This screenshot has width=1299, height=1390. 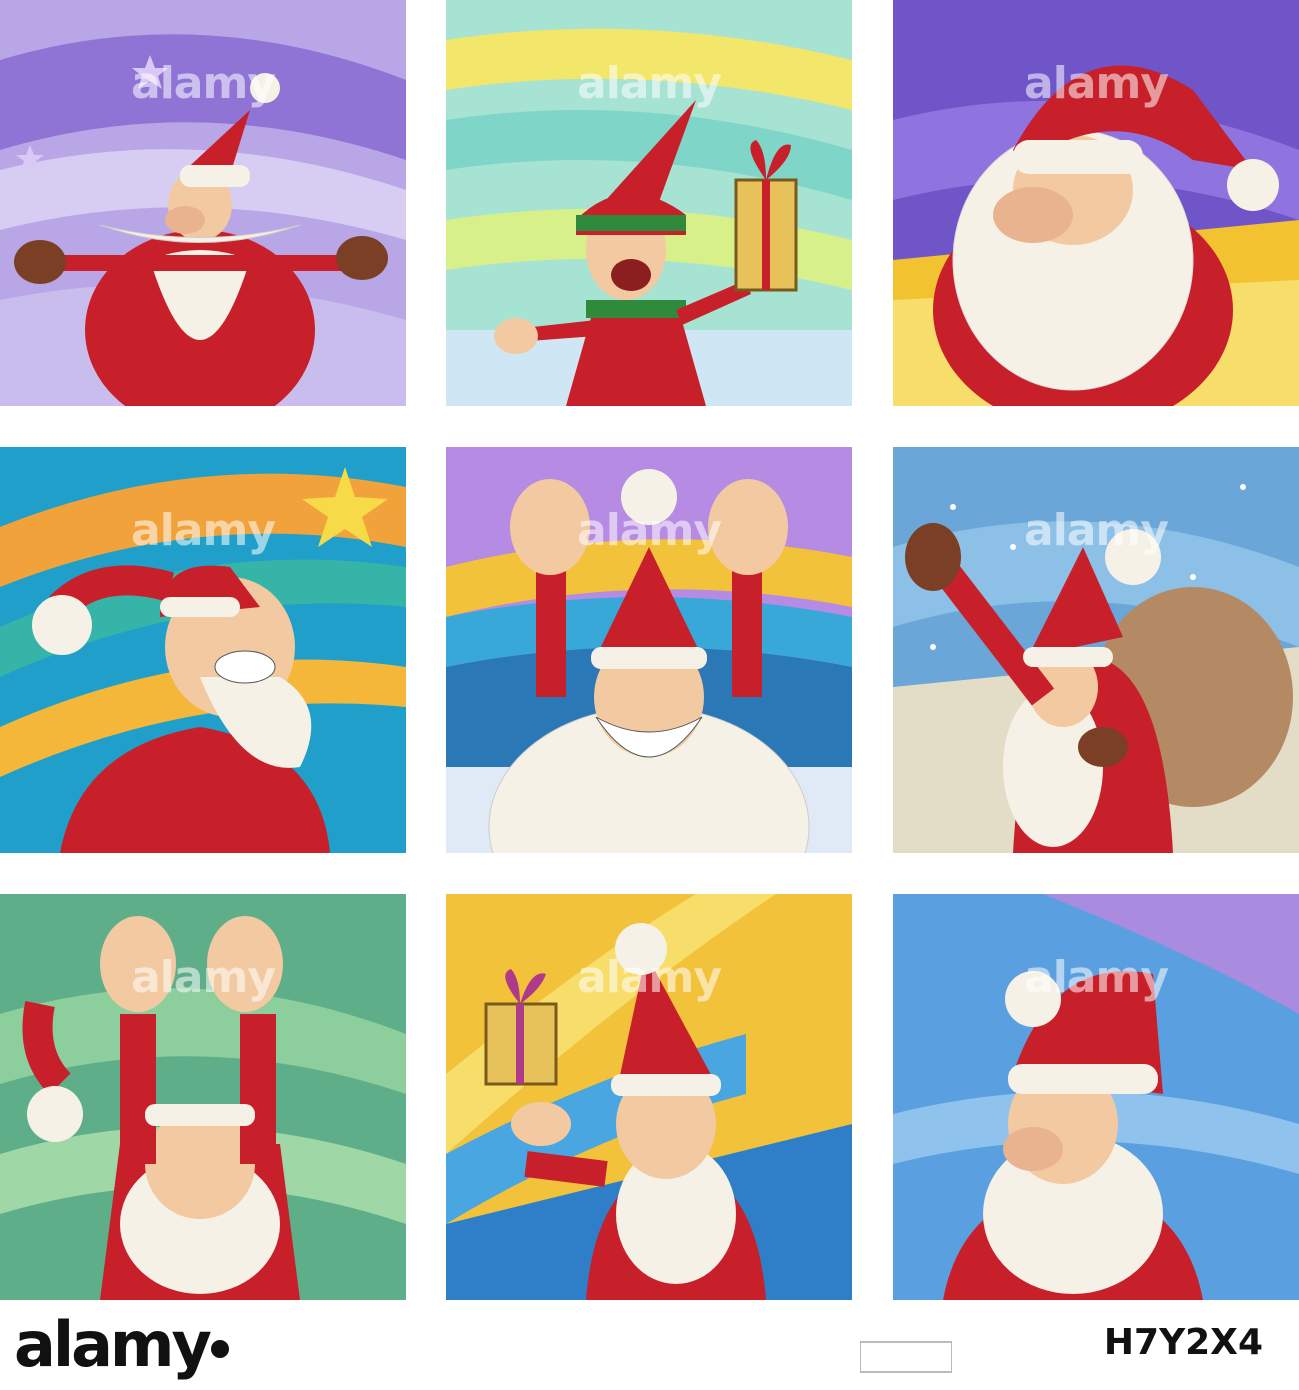 I want to click on tile-santa-arms-open: alamy, so click(x=203, y=203).